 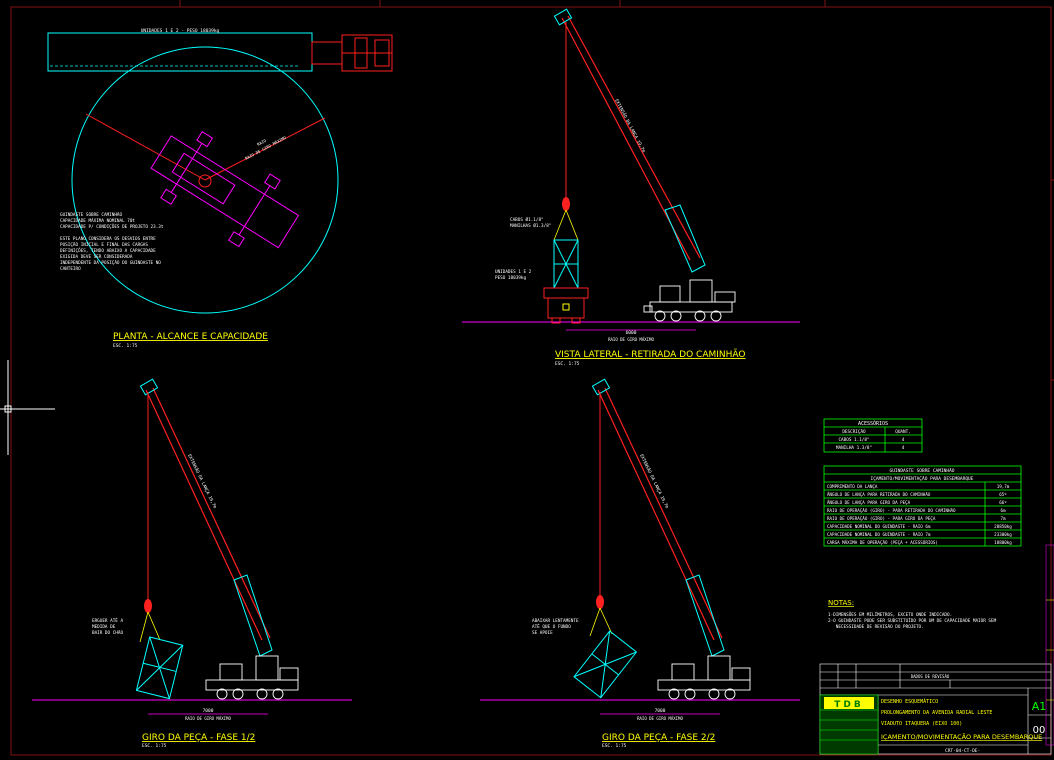 I want to click on crane-table-value: 23300kg, so click(x=1003, y=534).